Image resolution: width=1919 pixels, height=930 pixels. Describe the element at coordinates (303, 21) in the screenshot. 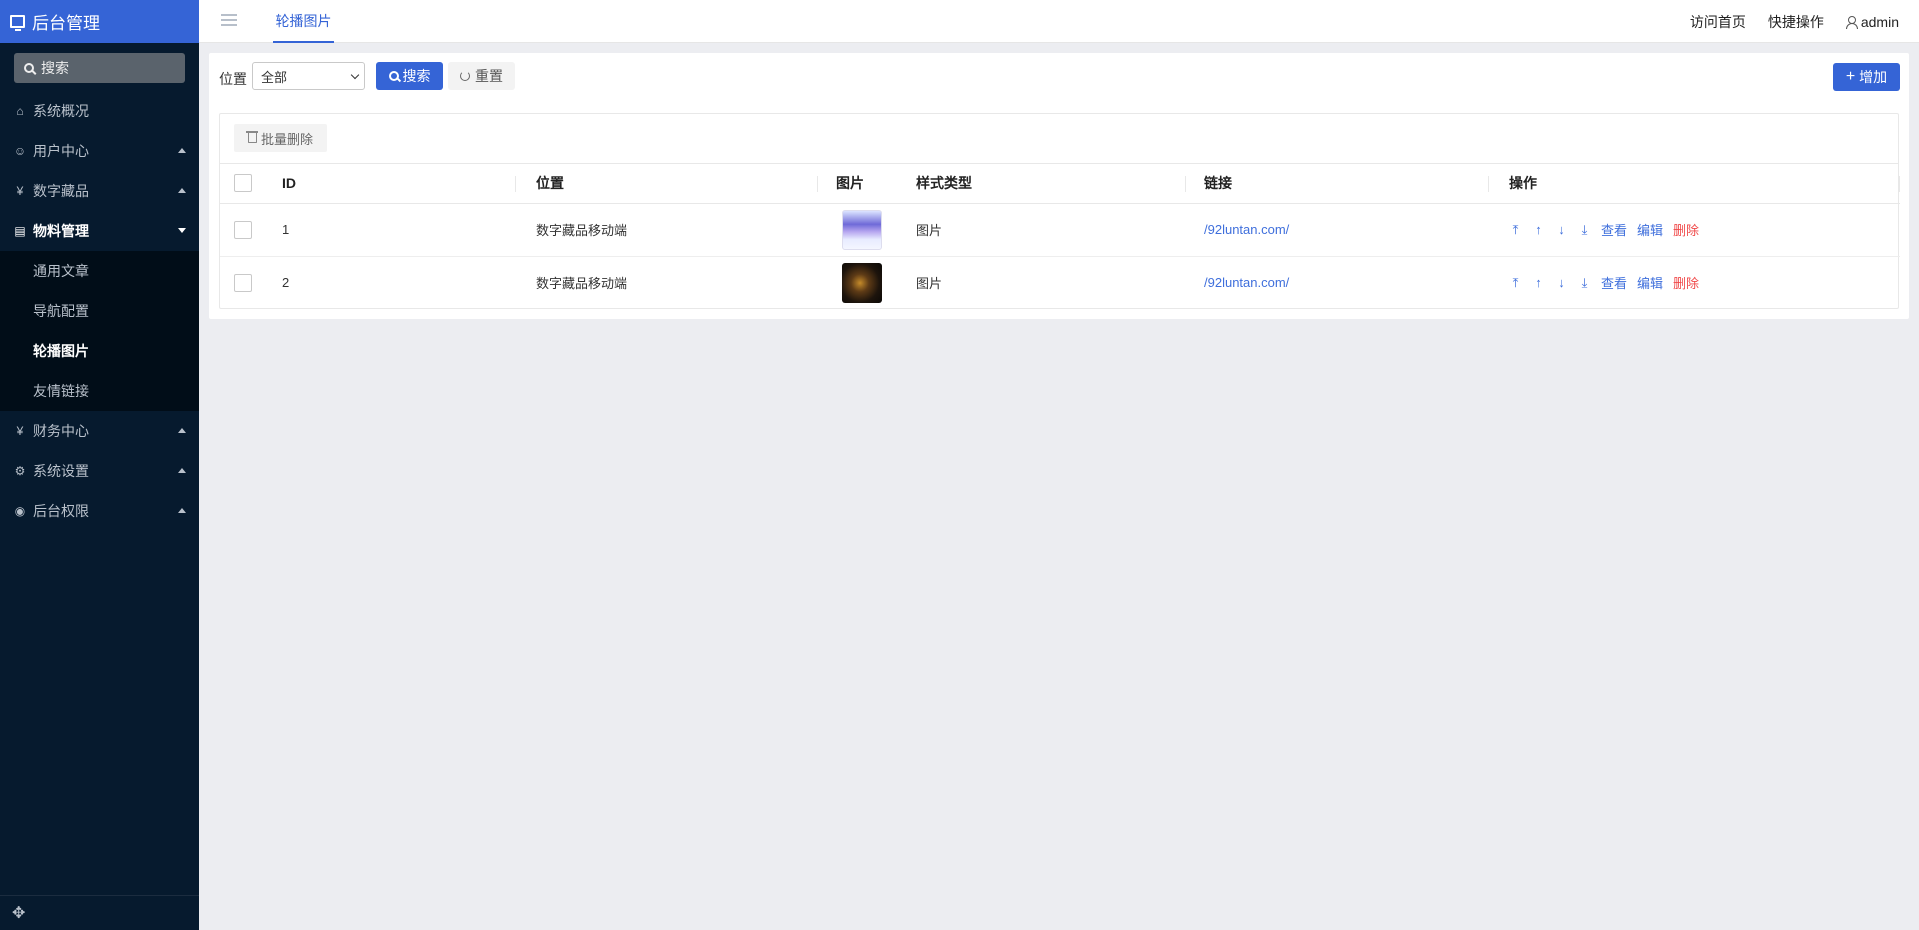

I see `tab-carousel: 轮播图片` at that location.